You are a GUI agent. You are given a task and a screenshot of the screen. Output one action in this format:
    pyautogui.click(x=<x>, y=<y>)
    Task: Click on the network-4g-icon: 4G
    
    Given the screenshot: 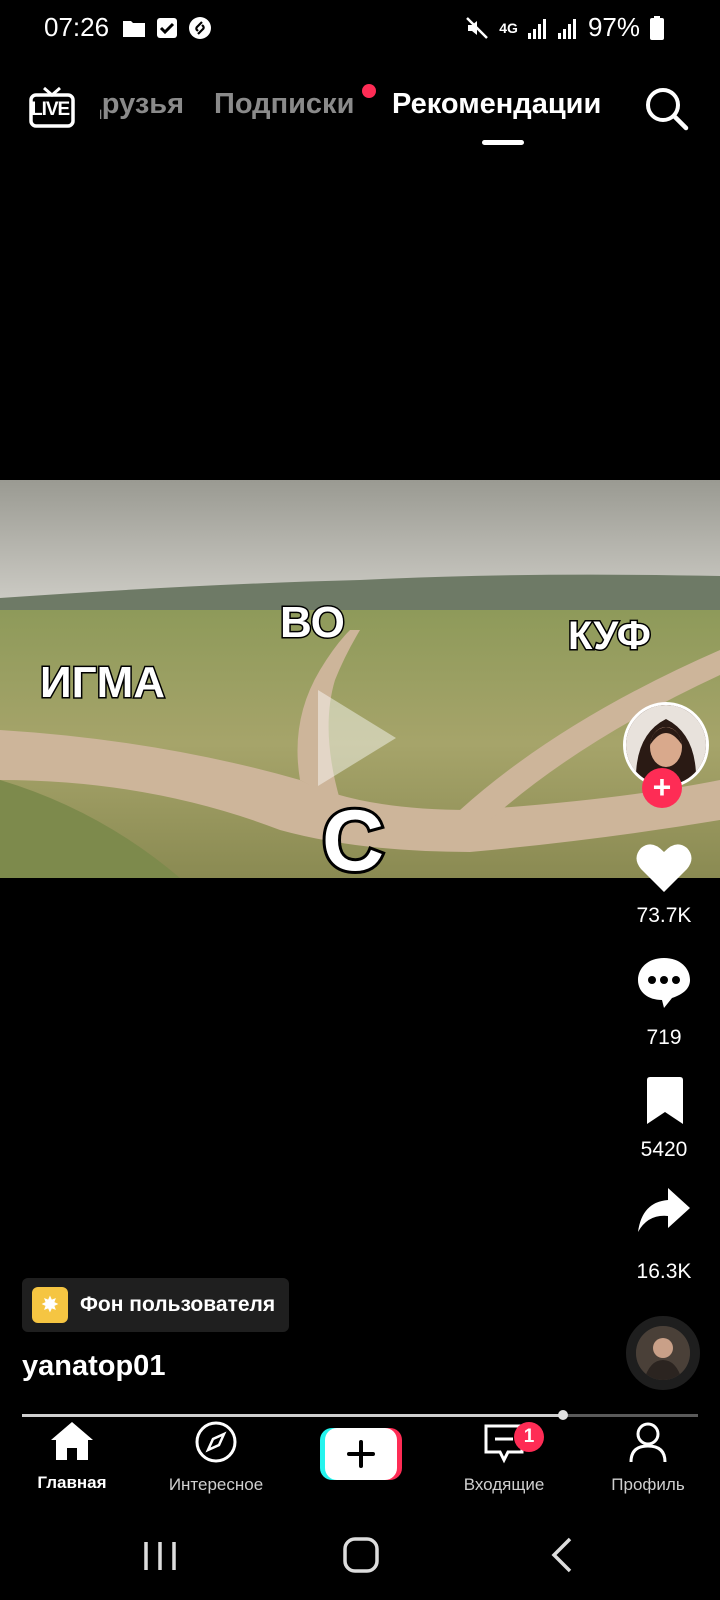 What is the action you would take?
    pyautogui.click(x=508, y=27)
    